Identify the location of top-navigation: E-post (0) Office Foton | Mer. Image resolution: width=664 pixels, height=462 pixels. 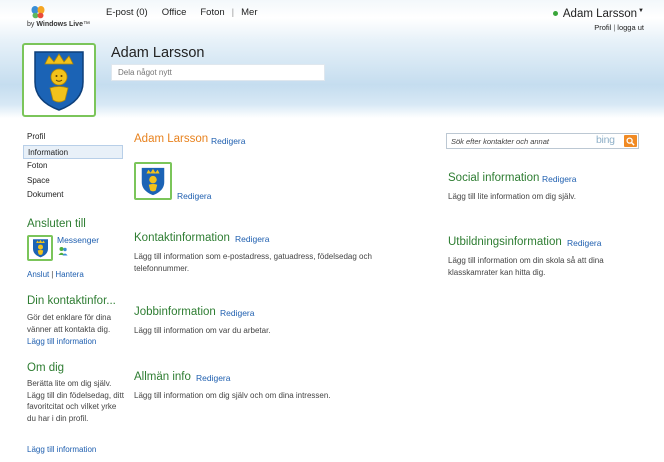
(182, 12).